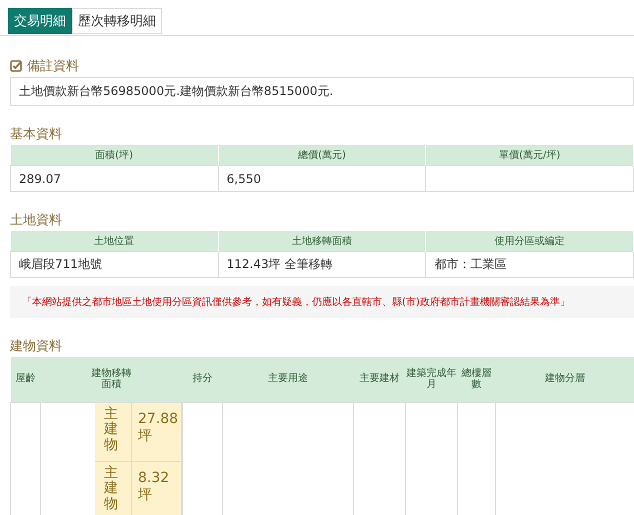  What do you see at coordinates (117, 21) in the screenshot?
I see `tab: 歷次轉移明細` at bounding box center [117, 21].